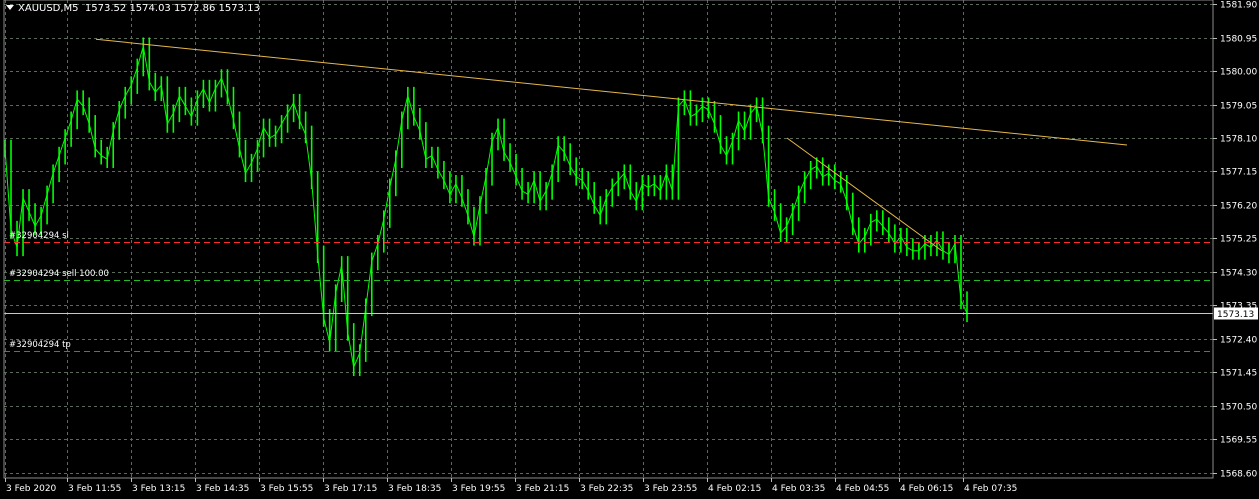 The width and height of the screenshot is (1259, 499). What do you see at coordinates (286, 489) in the screenshot?
I see `x-tick-label: 3 Feb 15:55` at bounding box center [286, 489].